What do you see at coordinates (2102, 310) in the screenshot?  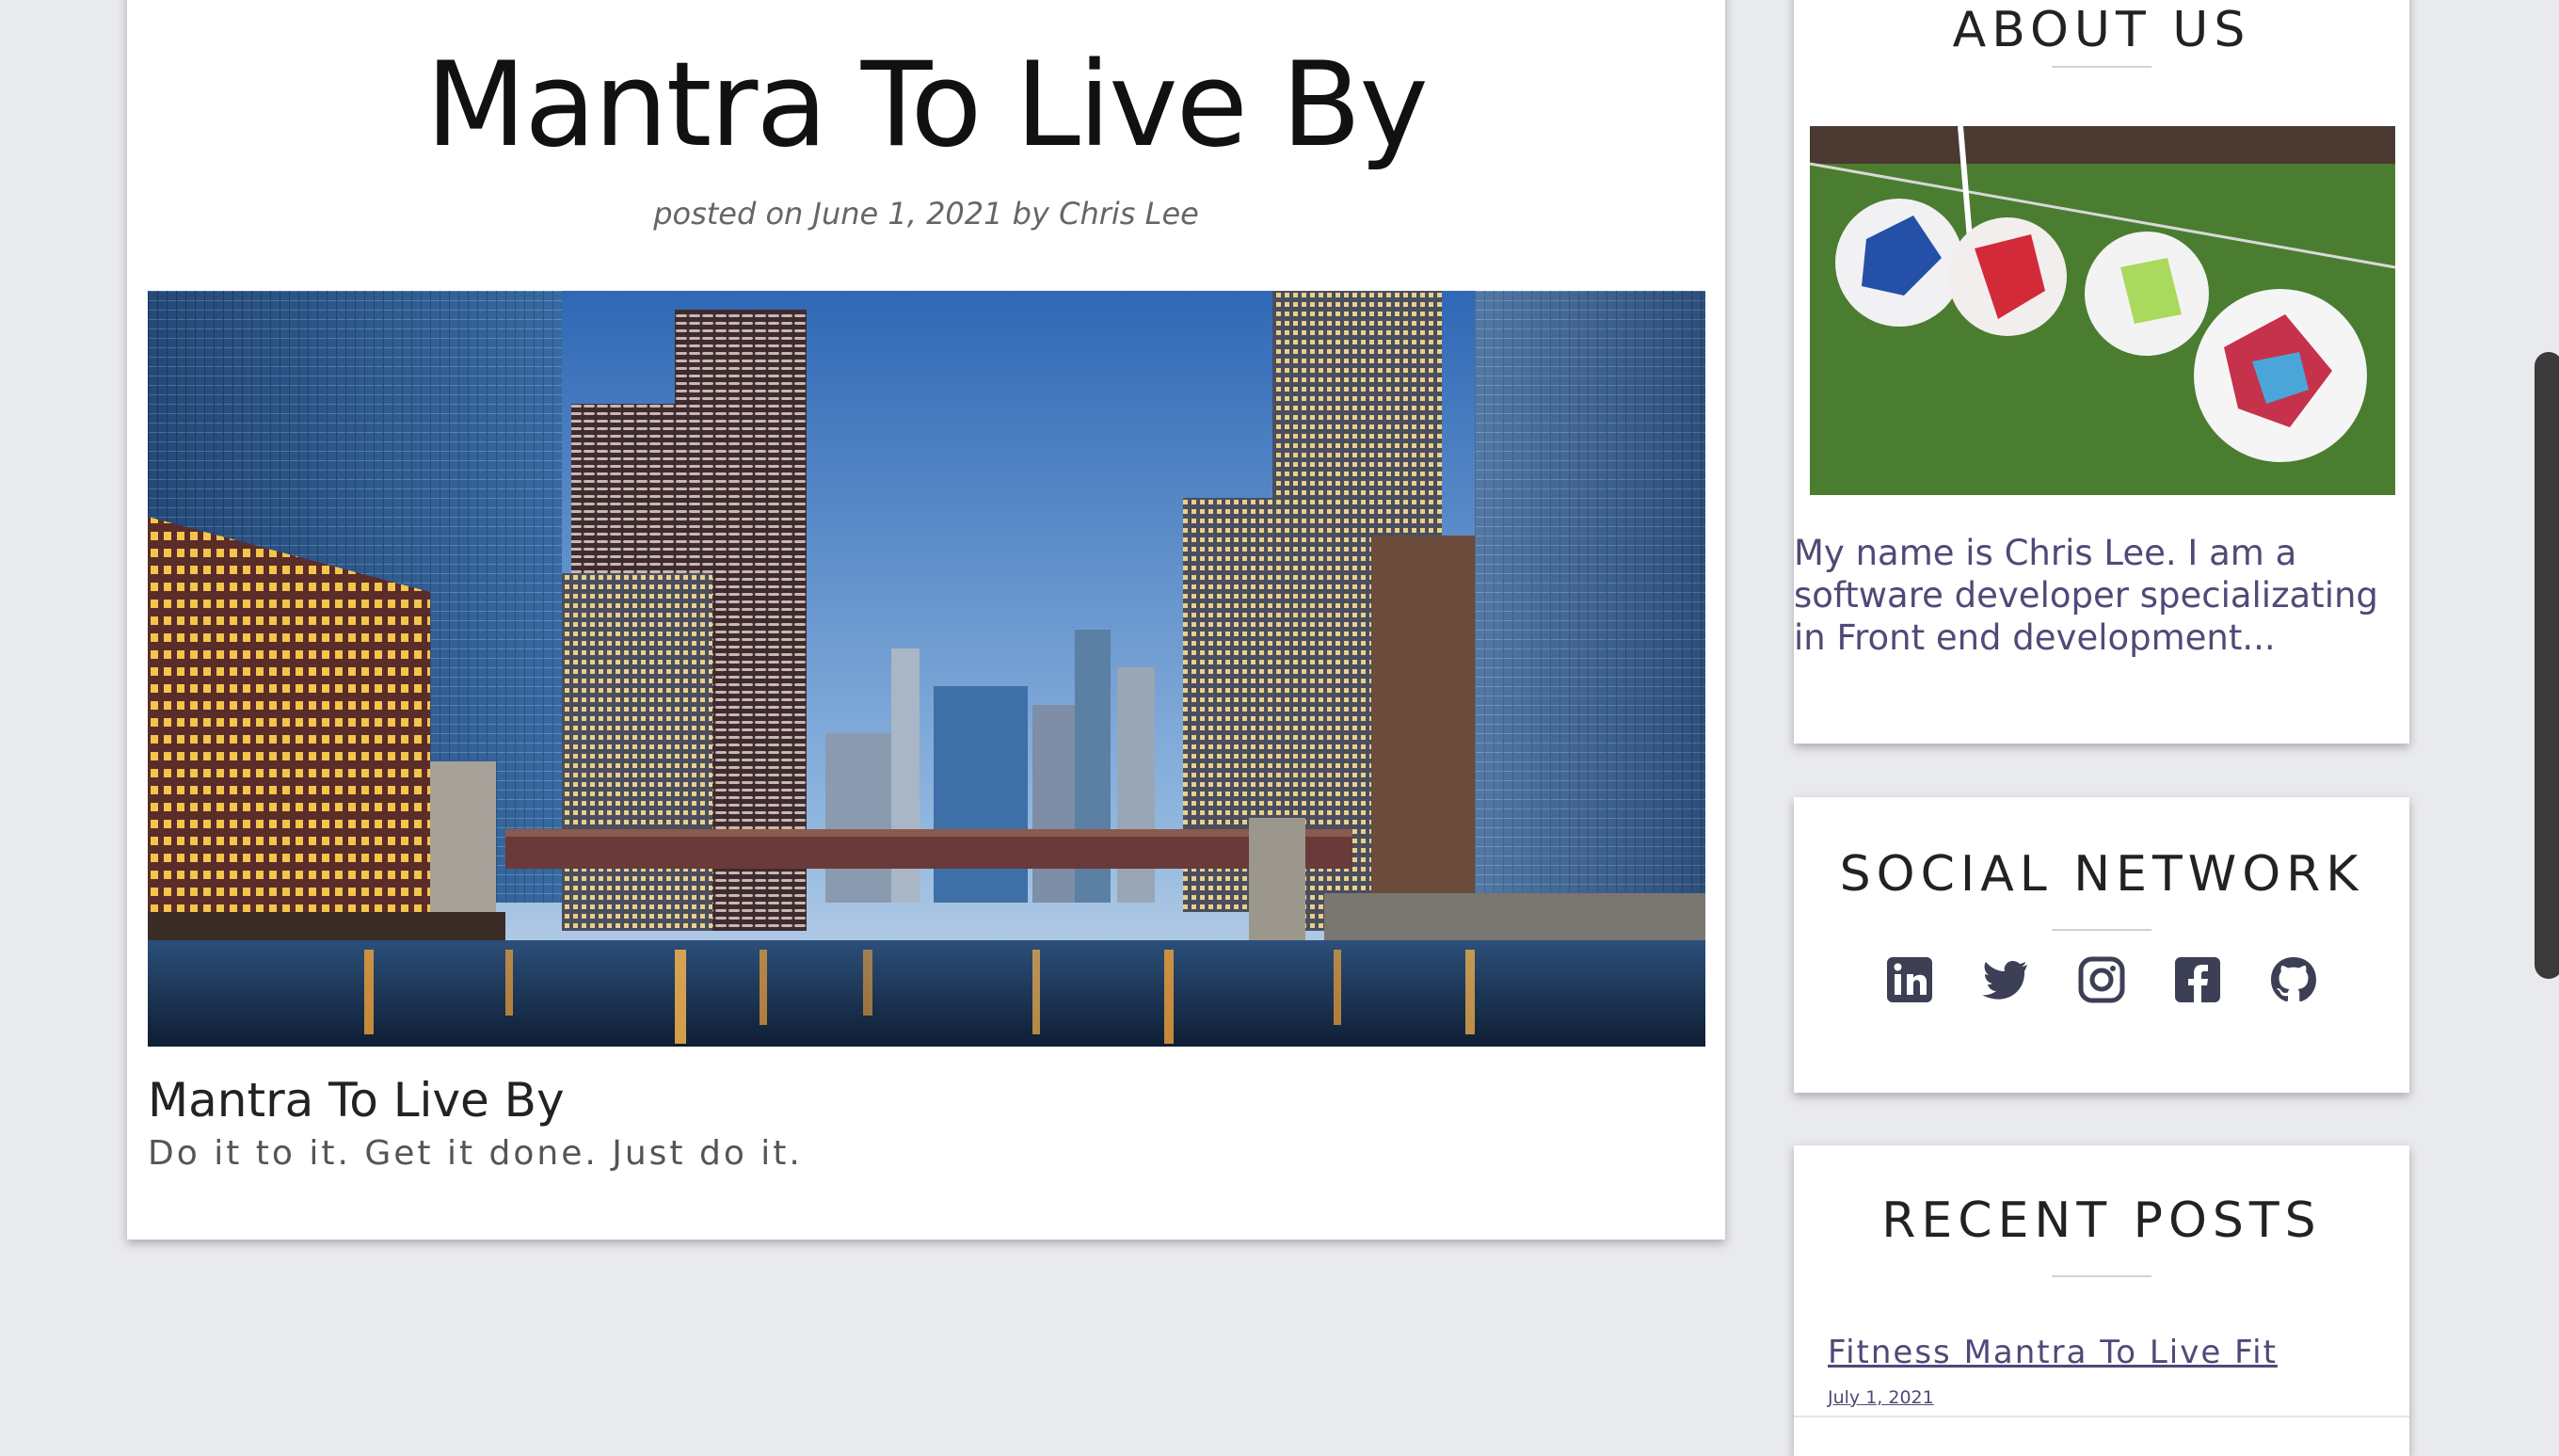 I see `about-photo-soccer-balls` at bounding box center [2102, 310].